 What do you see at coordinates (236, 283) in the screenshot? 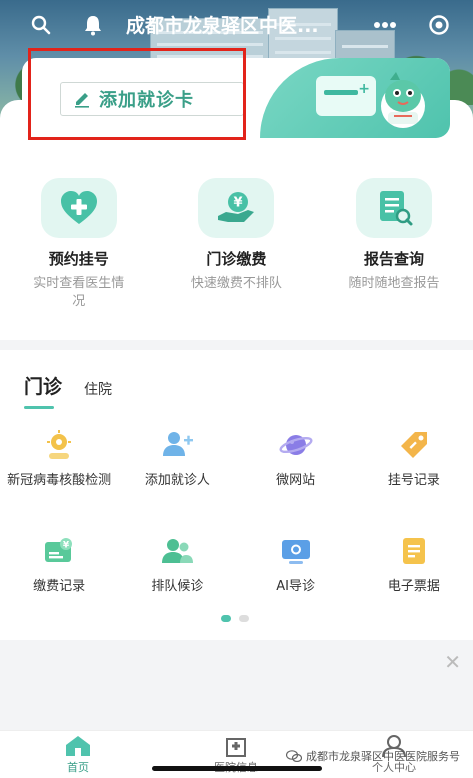
I see `quick-item-subtitle: 快速缴费不排队` at bounding box center [236, 283].